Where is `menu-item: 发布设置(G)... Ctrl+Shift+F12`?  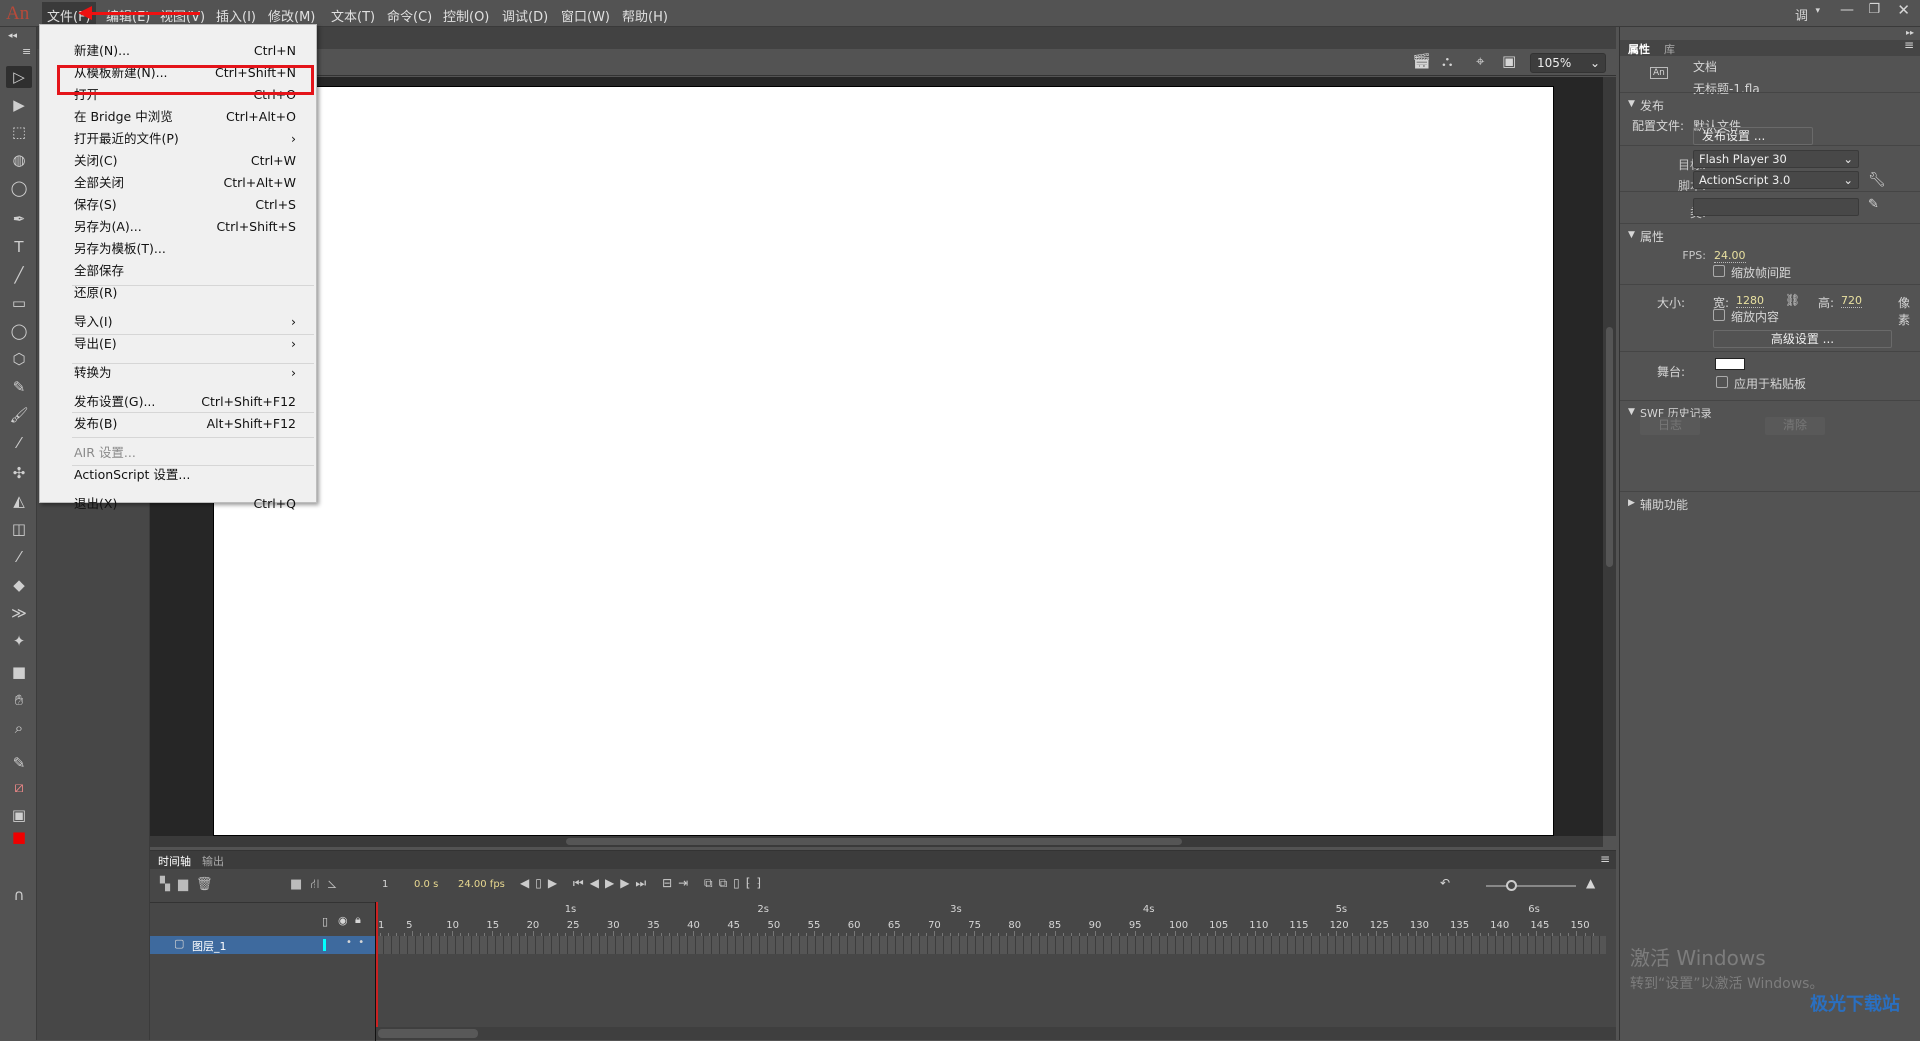 menu-item: 发布设置(G)... Ctrl+Shift+F12 is located at coordinates (185, 402).